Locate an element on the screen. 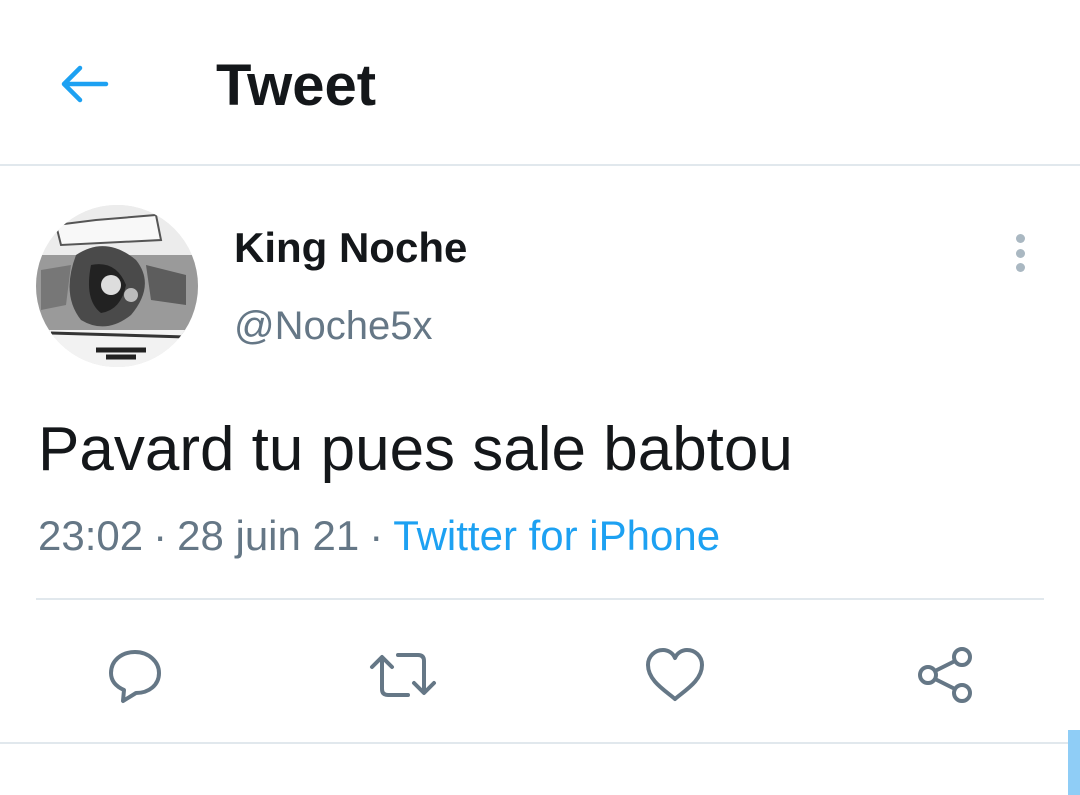 This screenshot has width=1080, height=795. retweet-button is located at coordinates (403, 675).